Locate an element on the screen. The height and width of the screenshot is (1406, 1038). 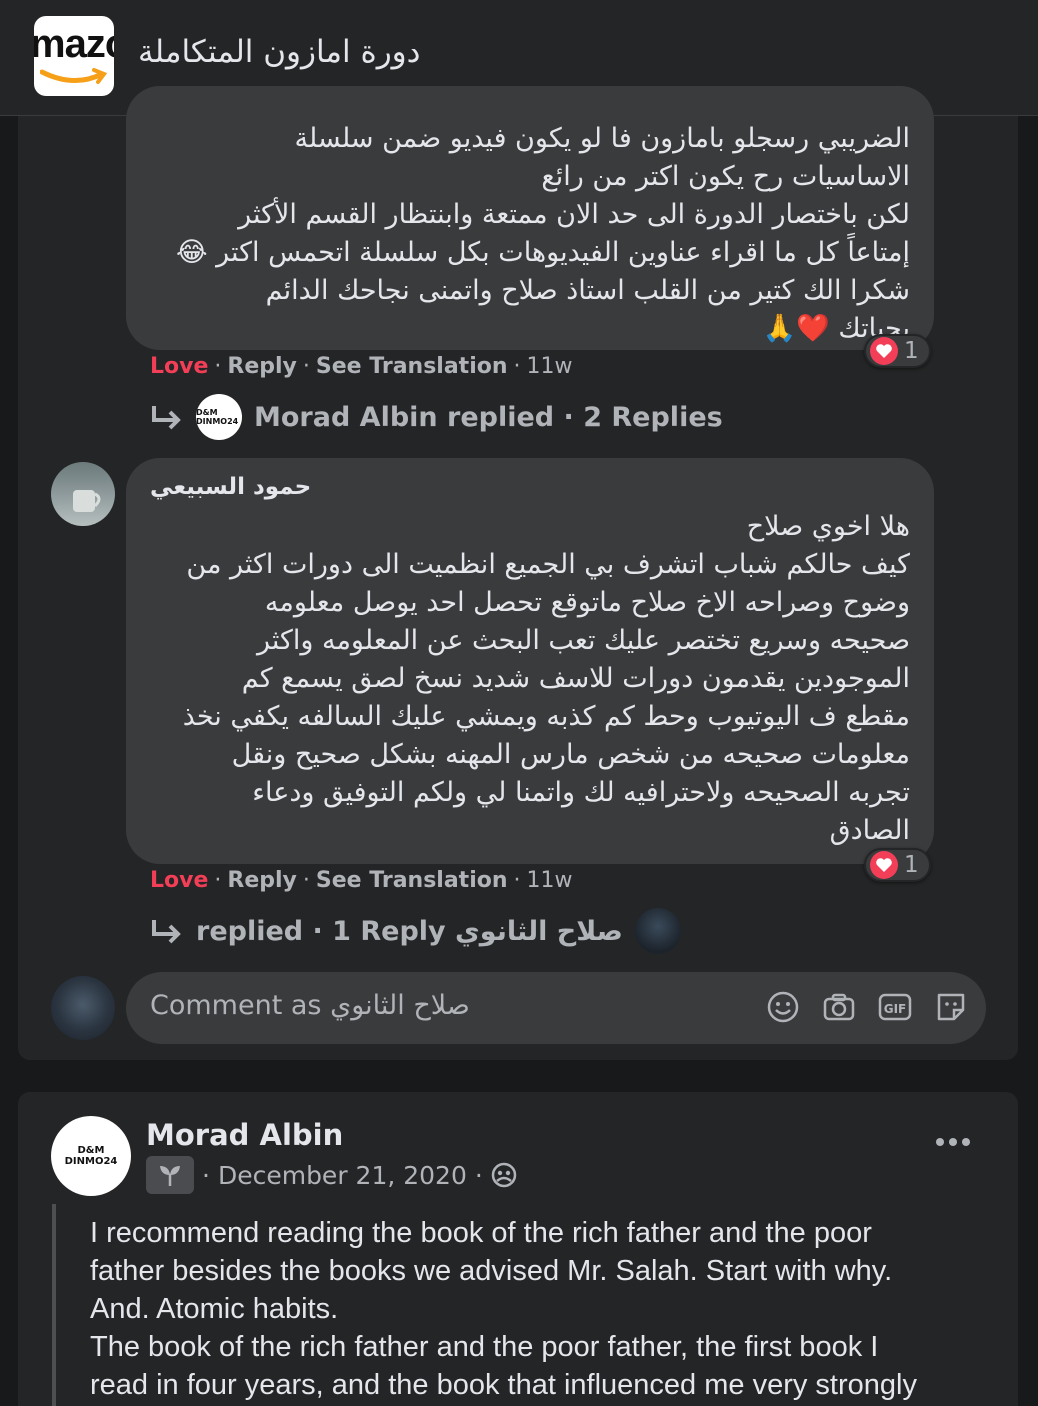
comment-author: حمود السبيعي is located at coordinates (230, 487).